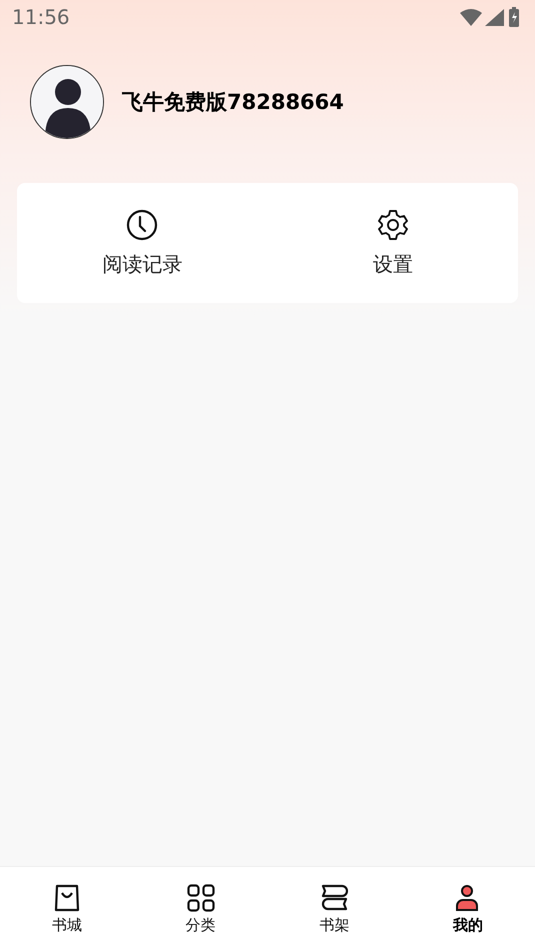 The height and width of the screenshot is (951, 535). Describe the element at coordinates (471, 17) in the screenshot. I see `wifi-icon` at that location.